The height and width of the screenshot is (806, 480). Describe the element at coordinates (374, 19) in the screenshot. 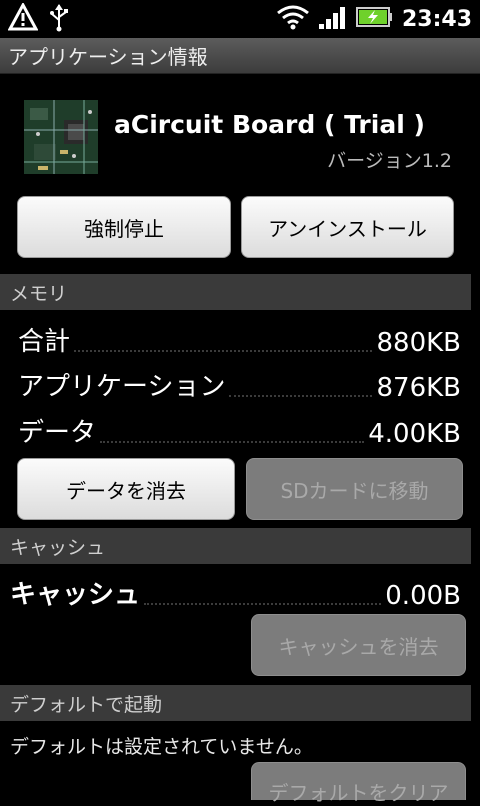

I see `battery-charging-icon` at that location.